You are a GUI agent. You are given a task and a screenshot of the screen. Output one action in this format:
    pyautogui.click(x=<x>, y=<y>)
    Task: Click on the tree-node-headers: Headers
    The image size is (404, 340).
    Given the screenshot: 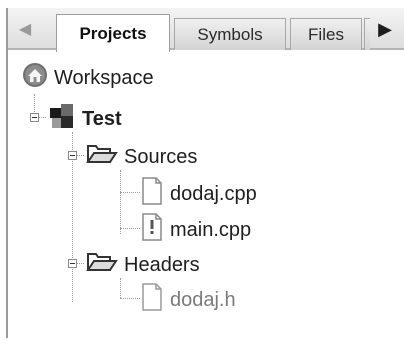 What is the action you would take?
    pyautogui.click(x=143, y=265)
    